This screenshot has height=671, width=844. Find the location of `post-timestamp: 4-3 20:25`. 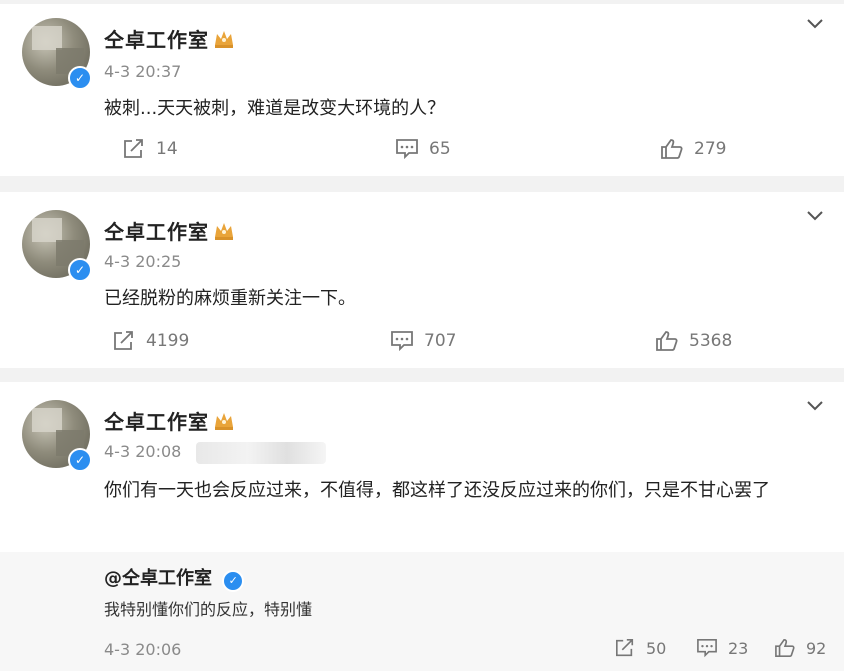

post-timestamp: 4-3 20:25 is located at coordinates (143, 261).